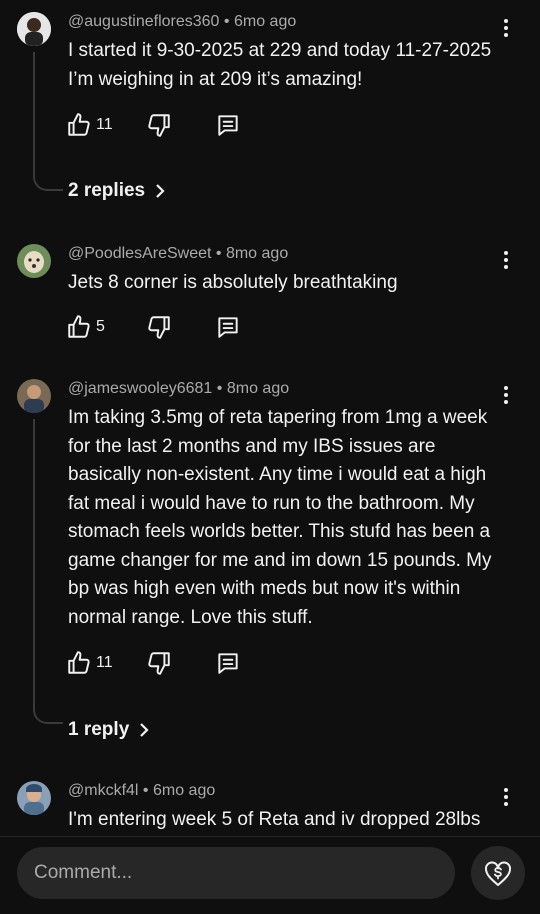 This screenshot has height=914, width=540. What do you see at coordinates (140, 388) in the screenshot?
I see `author-handle: @jameswooley6681` at bounding box center [140, 388].